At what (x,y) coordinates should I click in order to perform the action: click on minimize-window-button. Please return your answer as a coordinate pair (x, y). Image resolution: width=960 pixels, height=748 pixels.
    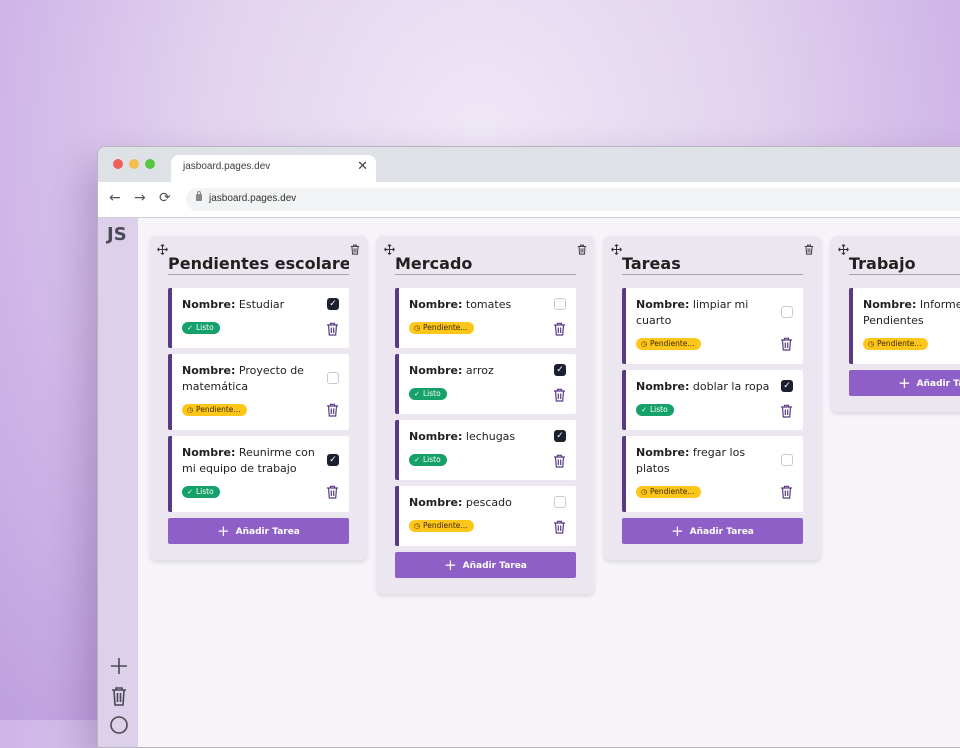
    Looking at the image, I should click on (134, 164).